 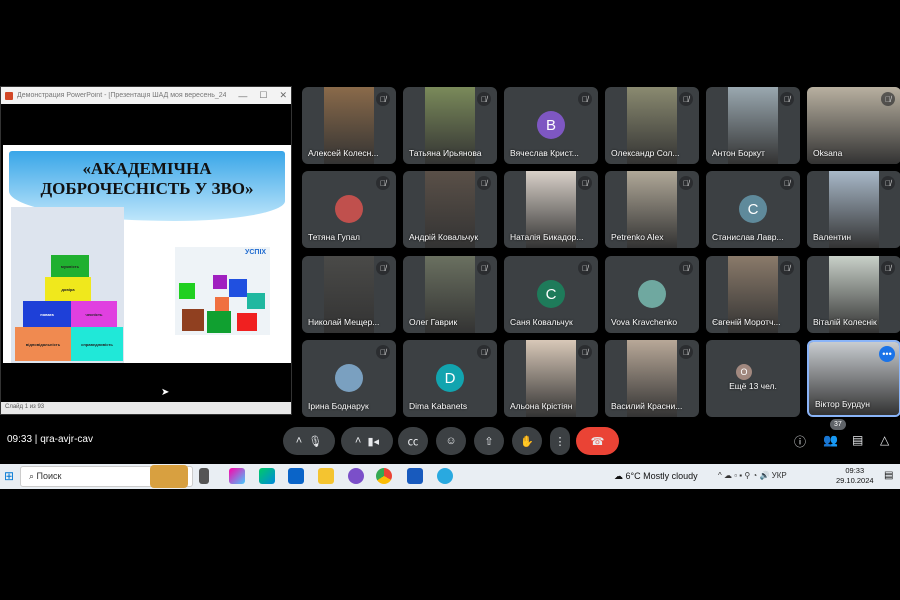 What do you see at coordinates (242, 96) in the screenshot?
I see `minimize-button: —` at bounding box center [242, 96].